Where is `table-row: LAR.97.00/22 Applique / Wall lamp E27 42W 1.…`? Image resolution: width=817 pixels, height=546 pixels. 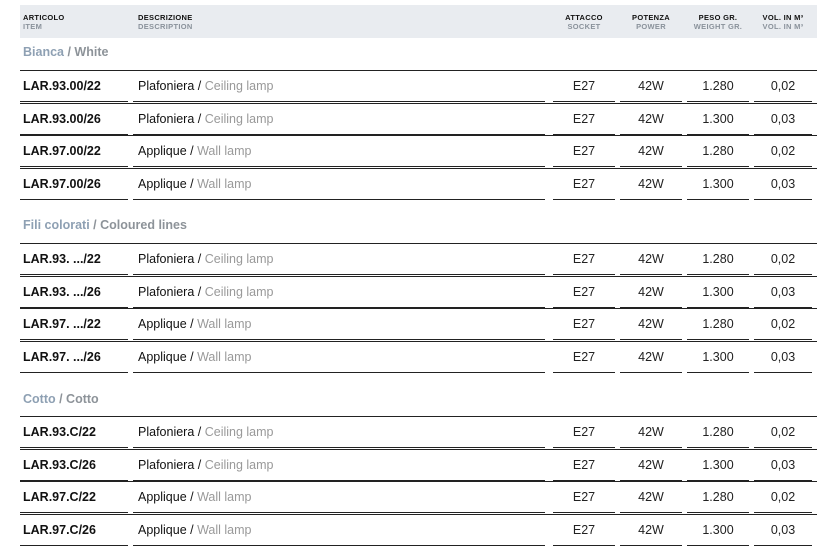 table-row: LAR.97.00/22 Applique / Wall lamp E27 42W 1.… is located at coordinates (408, 151).